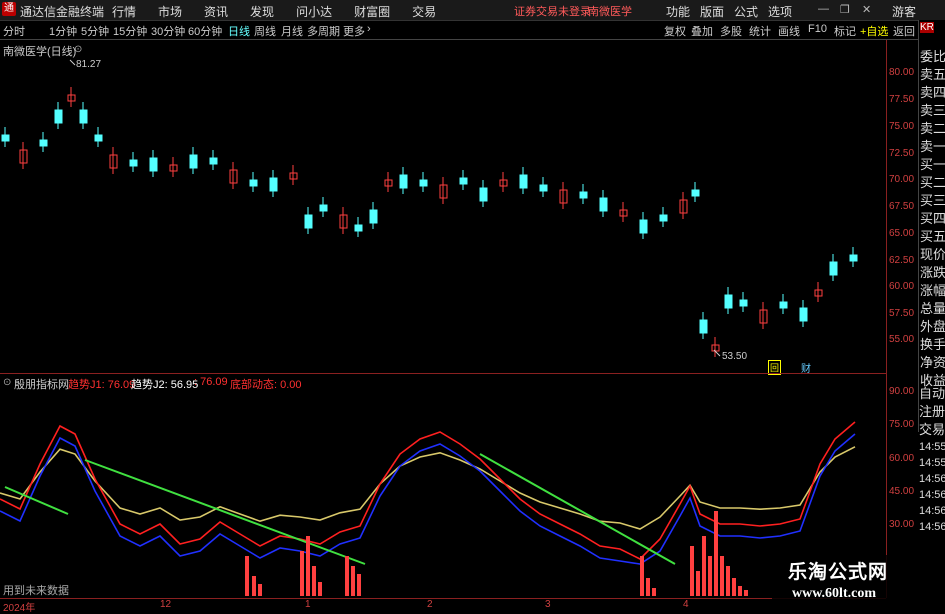 This screenshot has height=614, width=945. I want to click on auto-button: 自动, so click(932, 392).